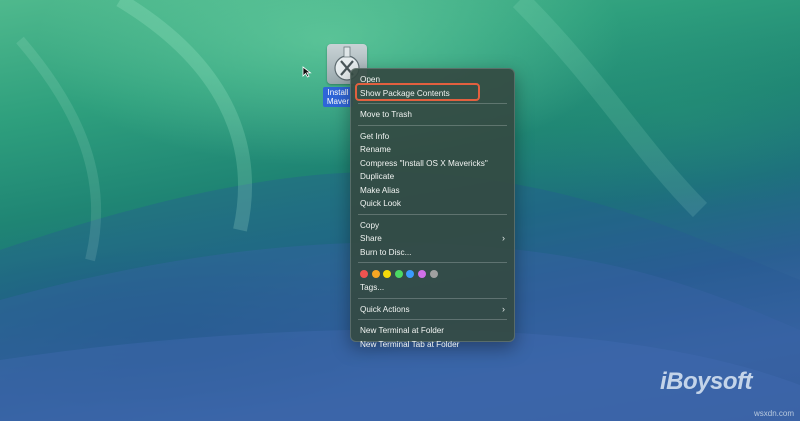 Image resolution: width=800 pixels, height=421 pixels. Describe the element at coordinates (432, 191) in the screenshot. I see `menu-item-make-alias: Make Alias` at that location.